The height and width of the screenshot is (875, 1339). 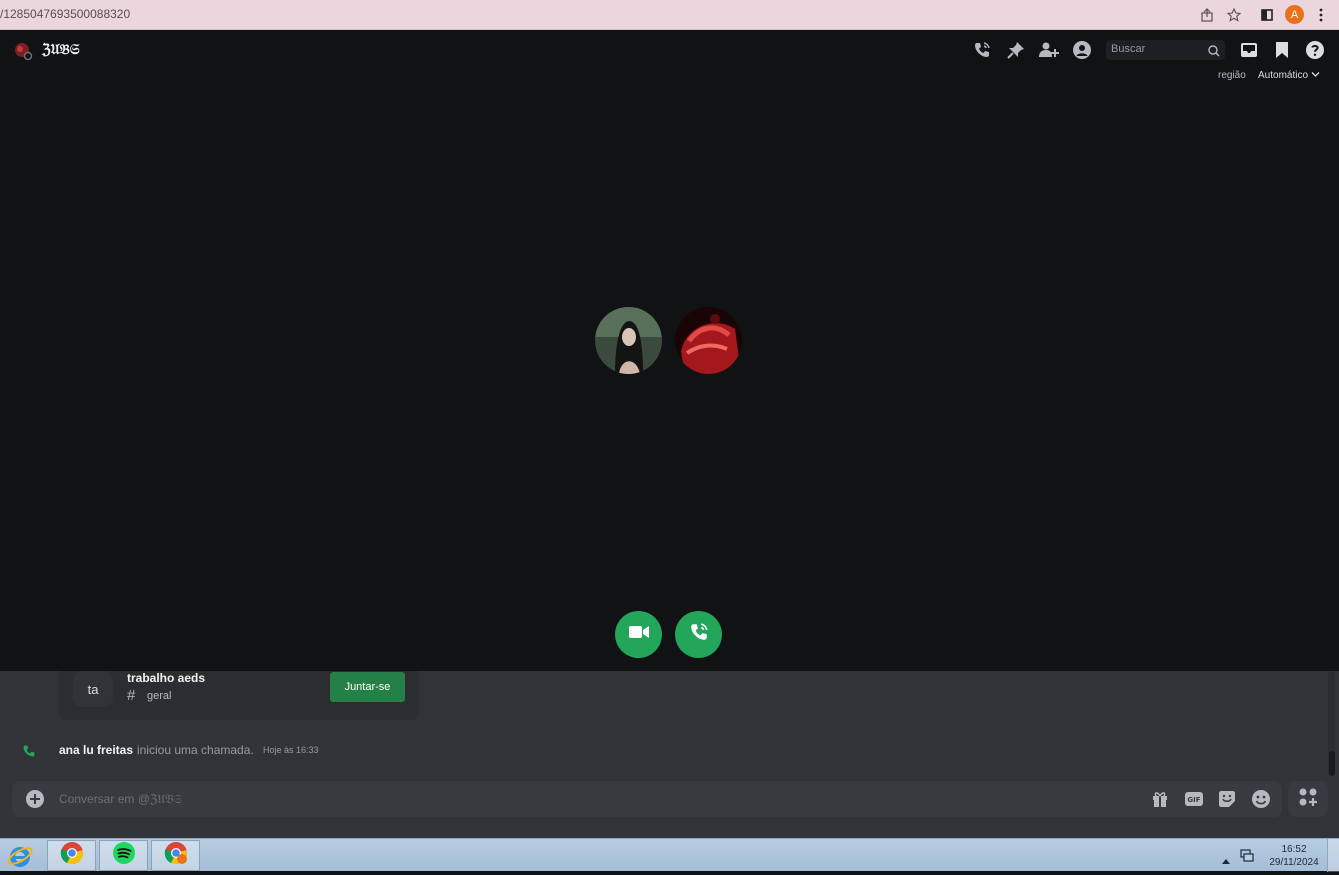 I want to click on search-input: Buscar, so click(x=1165, y=50).